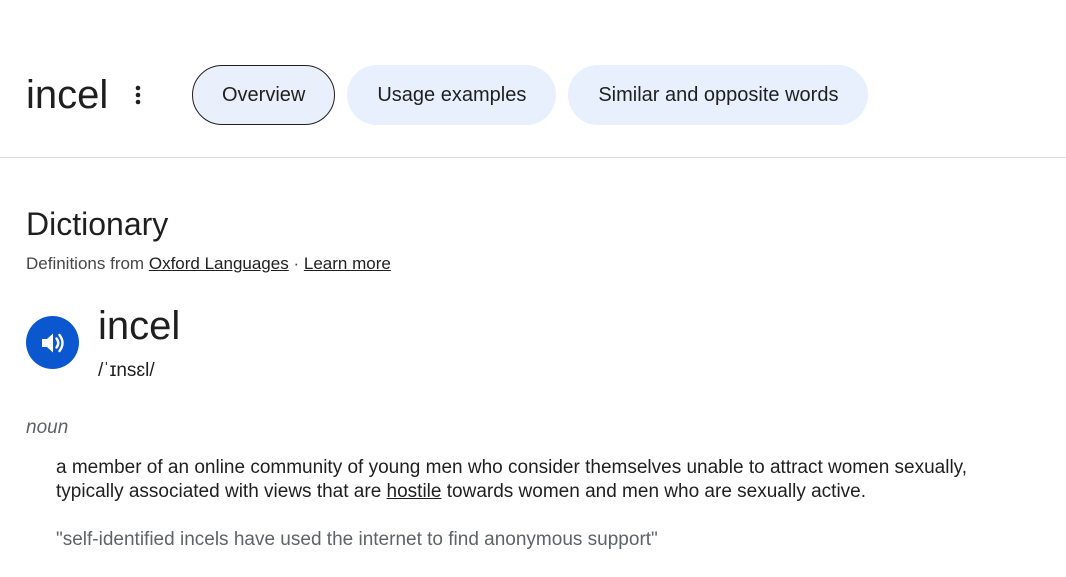  I want to click on tab-usage-examples: Usage examples, so click(452, 95).